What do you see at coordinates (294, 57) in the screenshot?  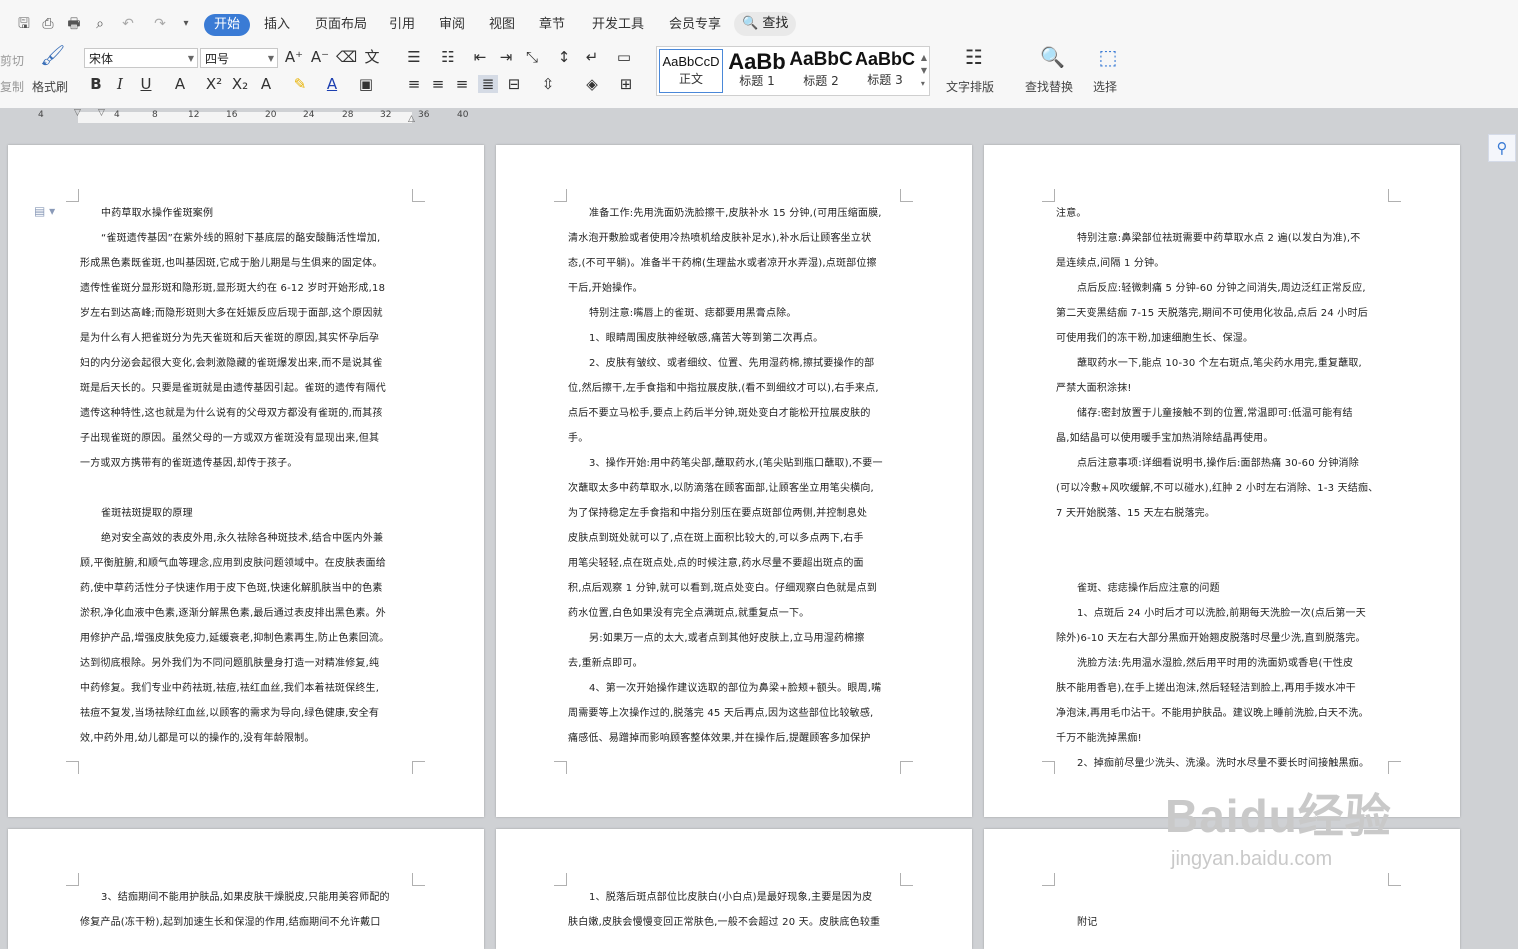 I see `grow-font-icon: A⁺` at bounding box center [294, 57].